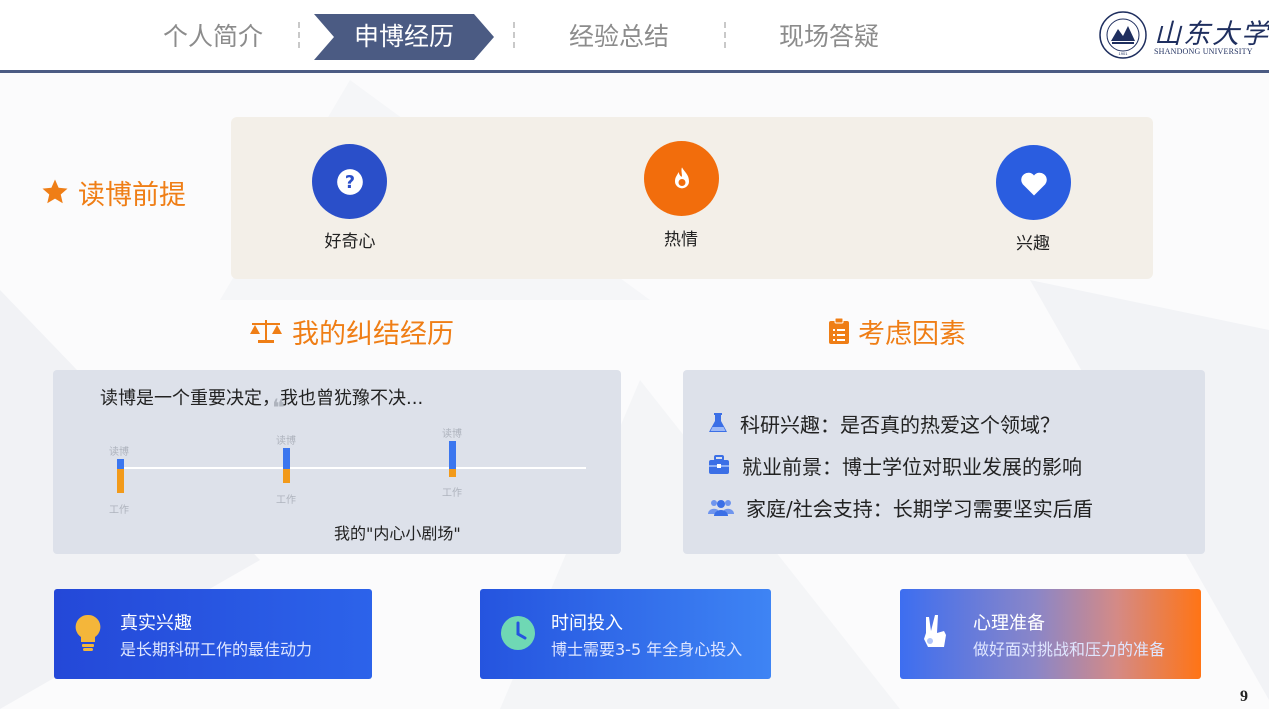 This screenshot has height=709, width=1269. I want to click on curiosity-label: 好奇心, so click(350, 242).